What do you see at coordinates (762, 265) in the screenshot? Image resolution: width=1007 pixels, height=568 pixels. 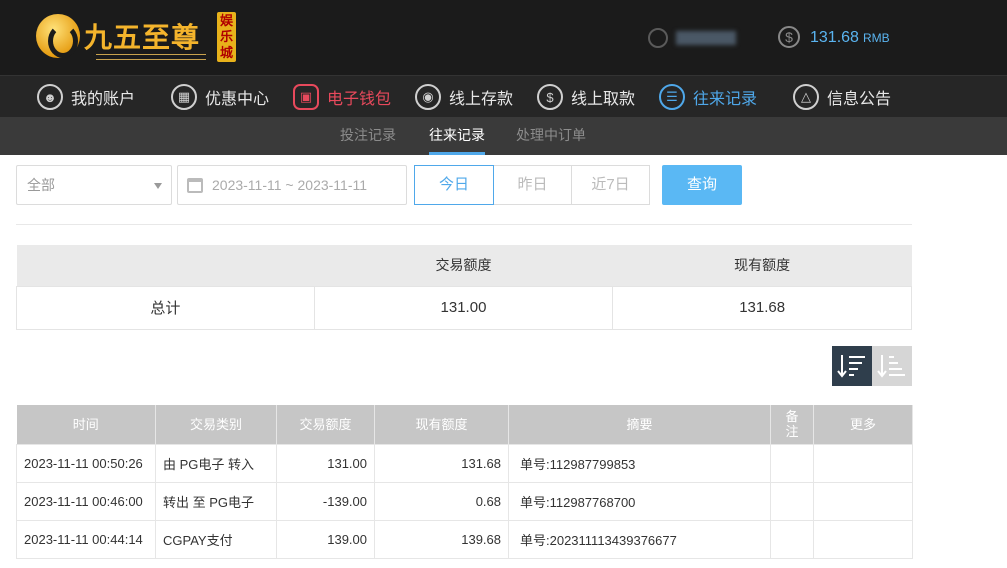 I see `summary-header-balance: 现有额度` at bounding box center [762, 265].